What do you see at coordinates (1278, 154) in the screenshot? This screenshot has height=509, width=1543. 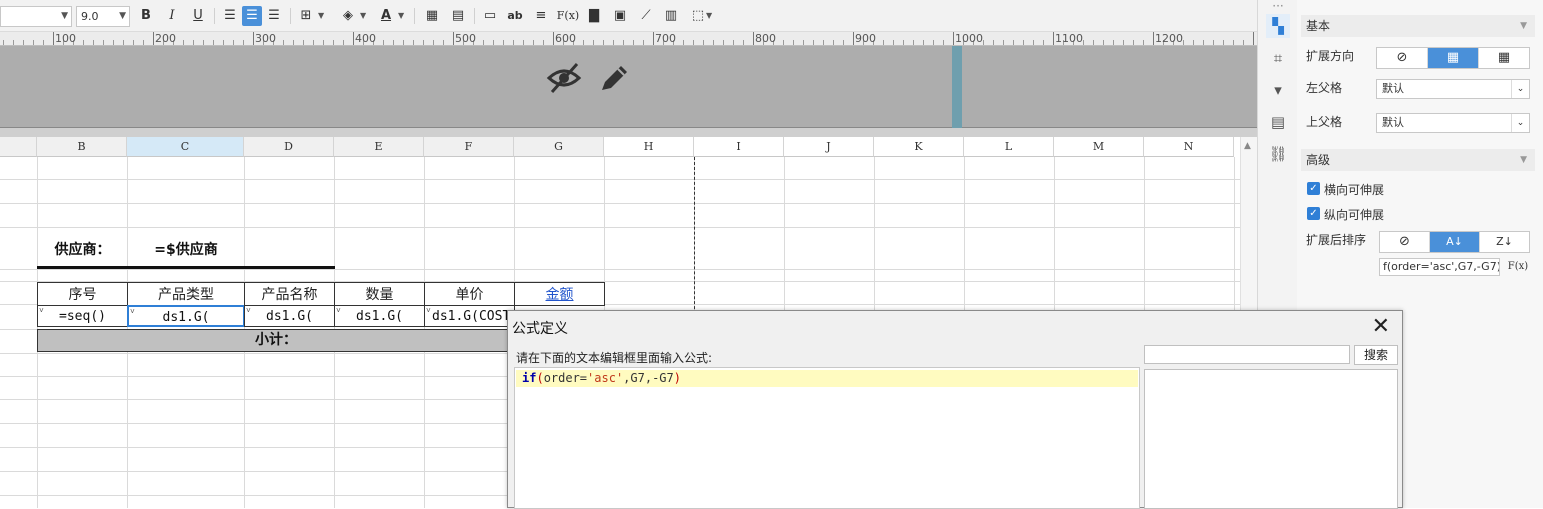 I see `hyperlink-icon: ⛓` at bounding box center [1278, 154].